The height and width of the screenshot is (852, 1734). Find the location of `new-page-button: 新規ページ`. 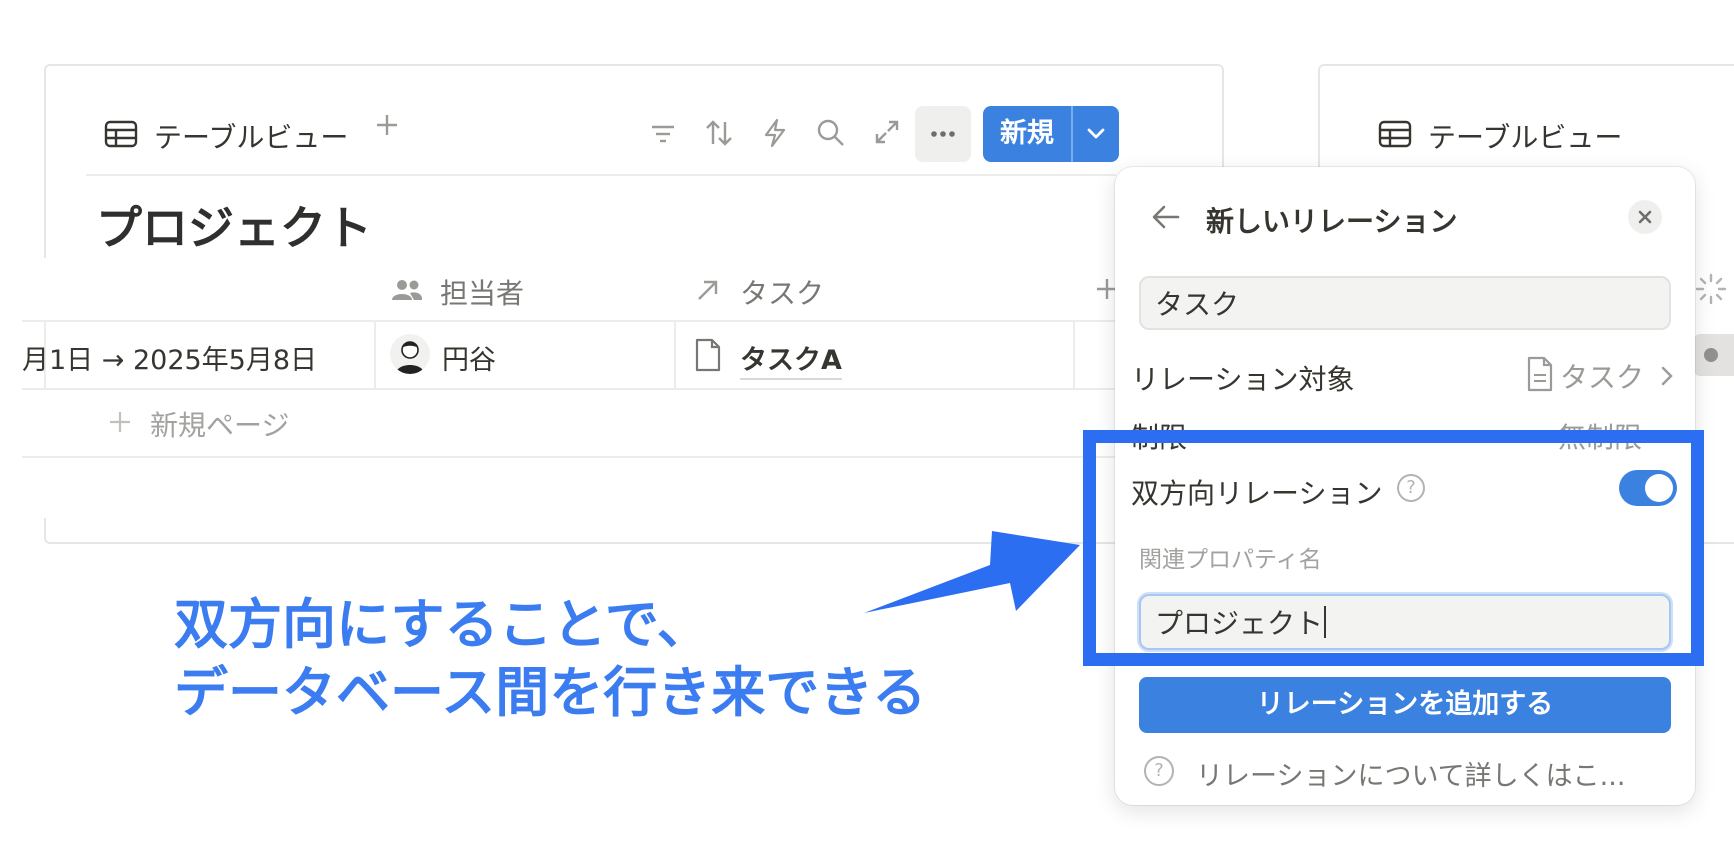

new-page-button: 新規ページ is located at coordinates (219, 424).